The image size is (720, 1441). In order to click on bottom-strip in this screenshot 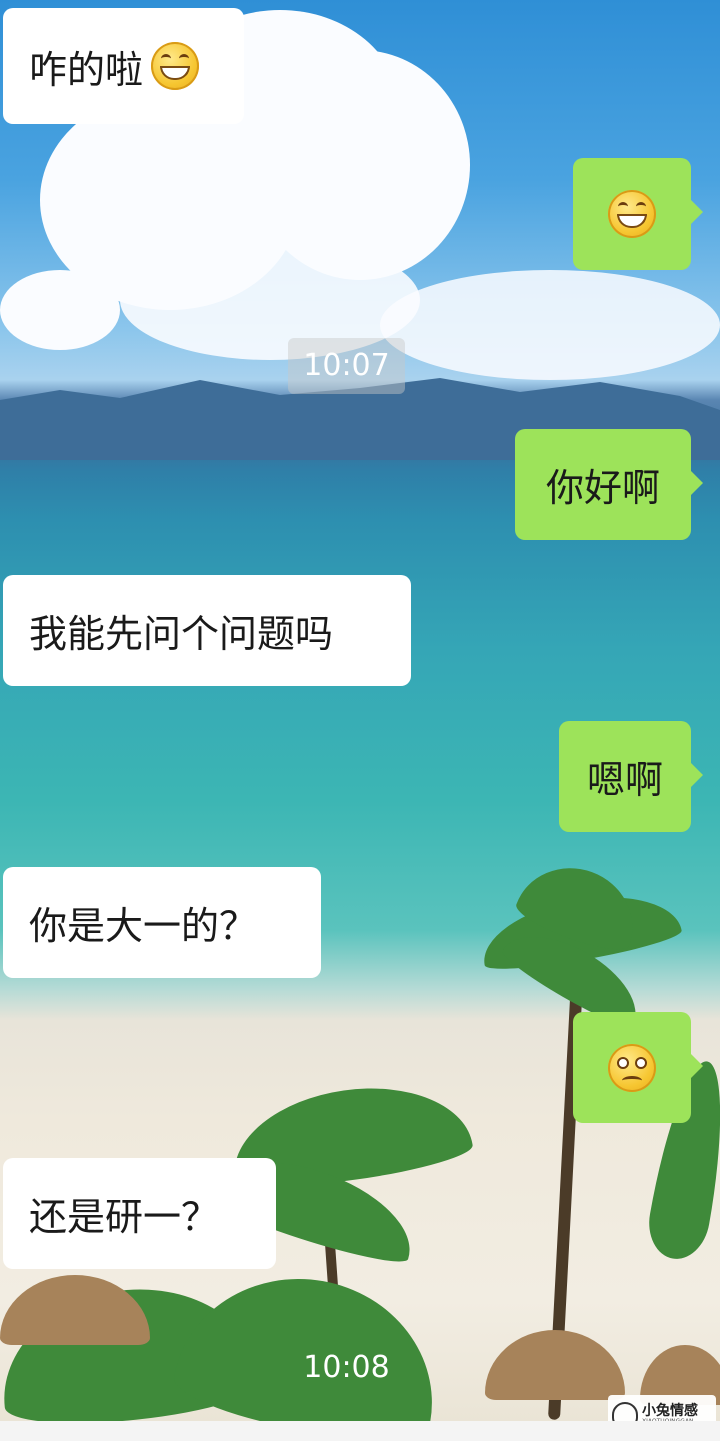, I will do `click(360, 1431)`.